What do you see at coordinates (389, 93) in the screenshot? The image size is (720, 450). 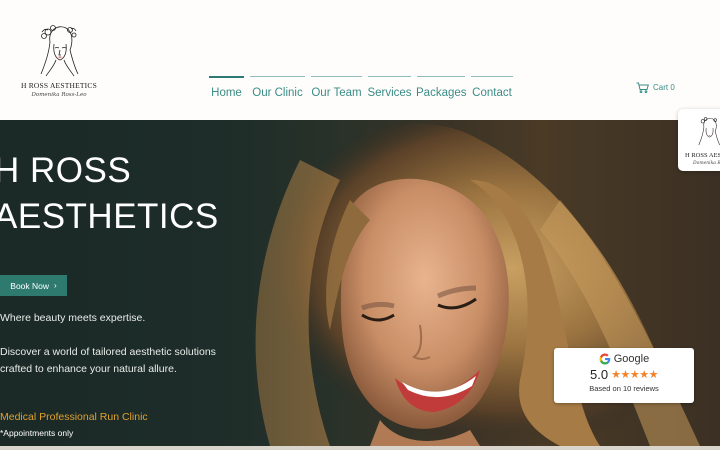 I see `nav-item-label: Services` at bounding box center [389, 93].